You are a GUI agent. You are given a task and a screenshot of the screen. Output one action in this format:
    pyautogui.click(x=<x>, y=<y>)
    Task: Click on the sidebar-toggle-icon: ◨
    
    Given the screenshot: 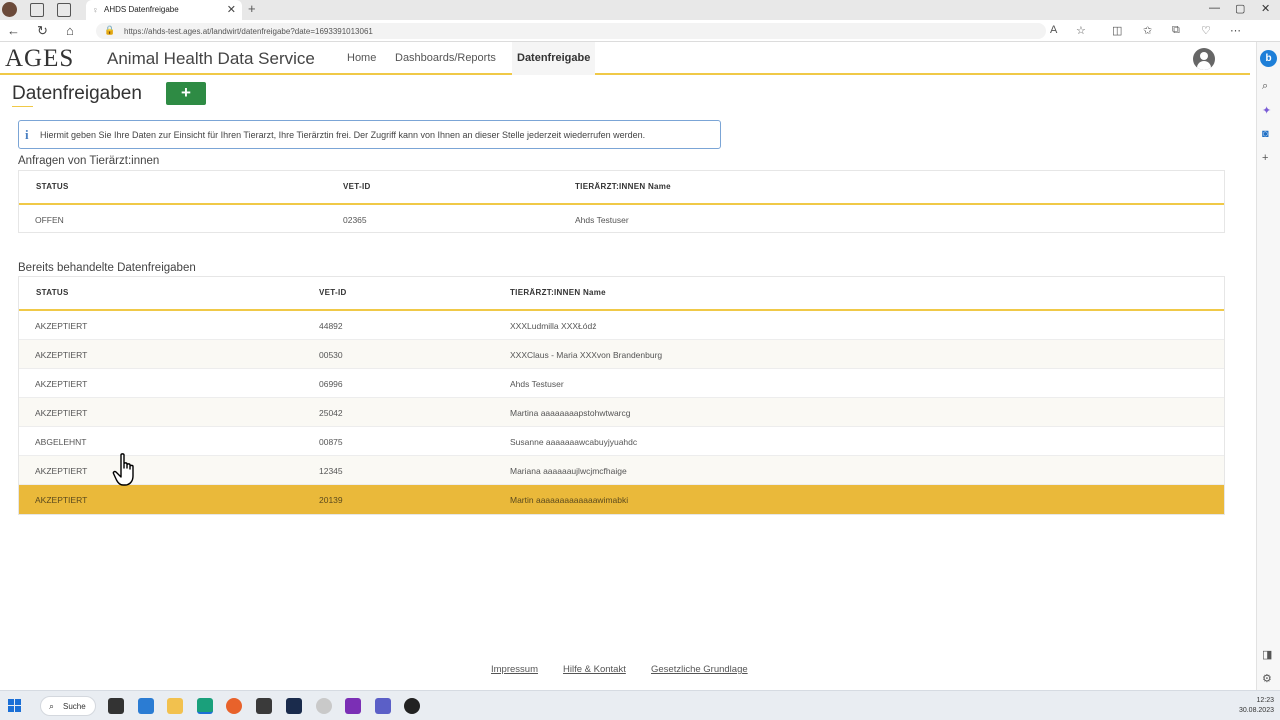 What is the action you would take?
    pyautogui.click(x=1267, y=654)
    